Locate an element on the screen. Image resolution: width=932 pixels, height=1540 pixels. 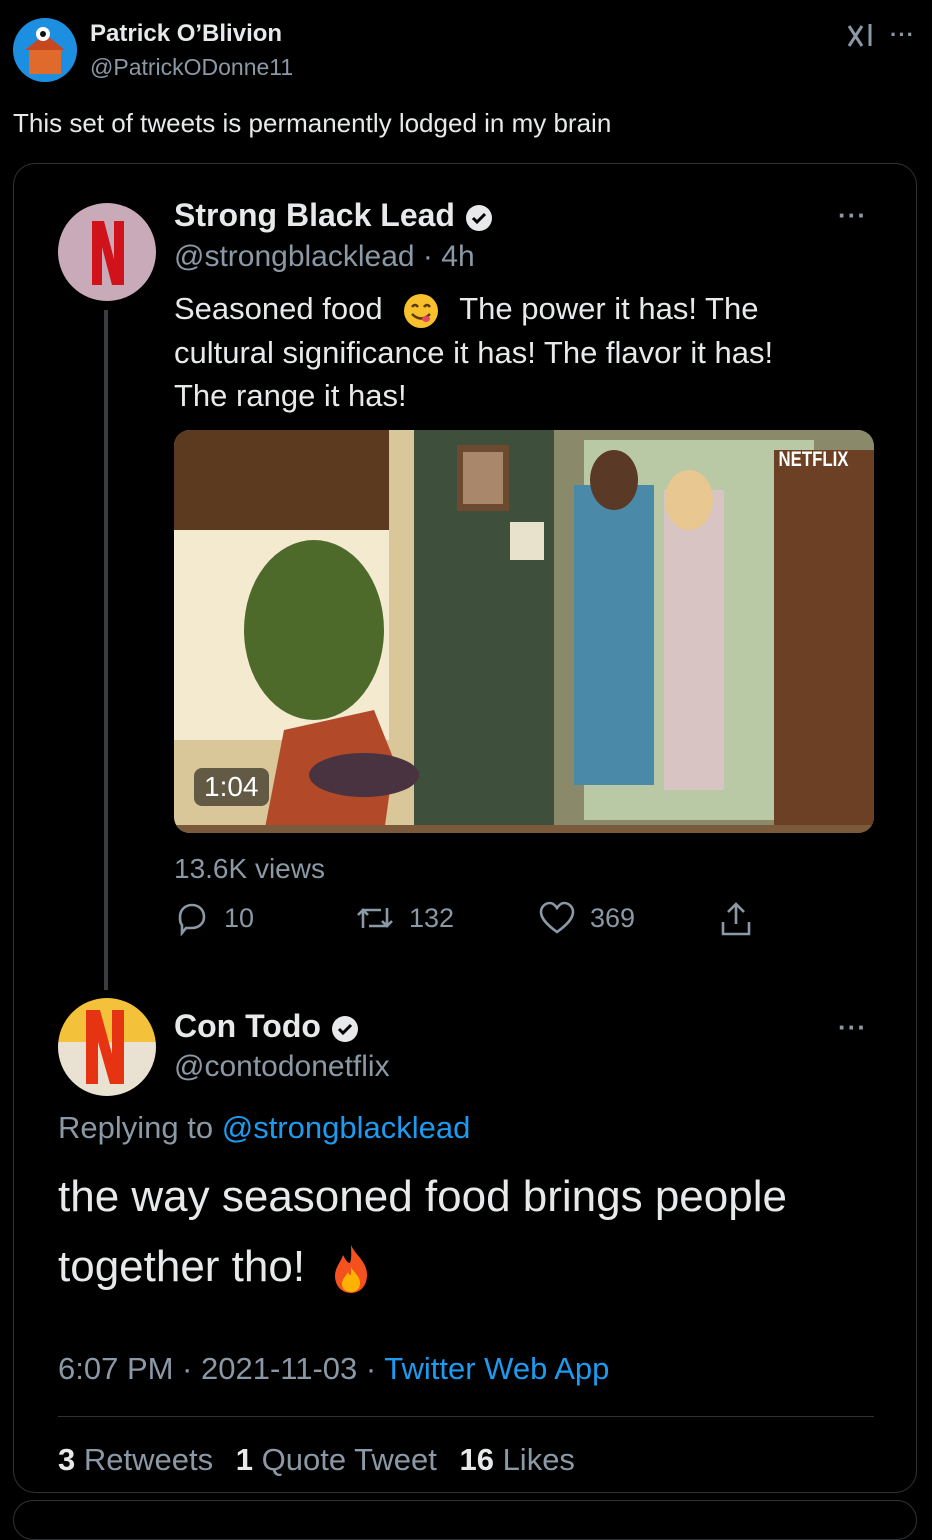
tweet1-handle-time: @strongblacklead · 4h is located at coordinates (324, 256).